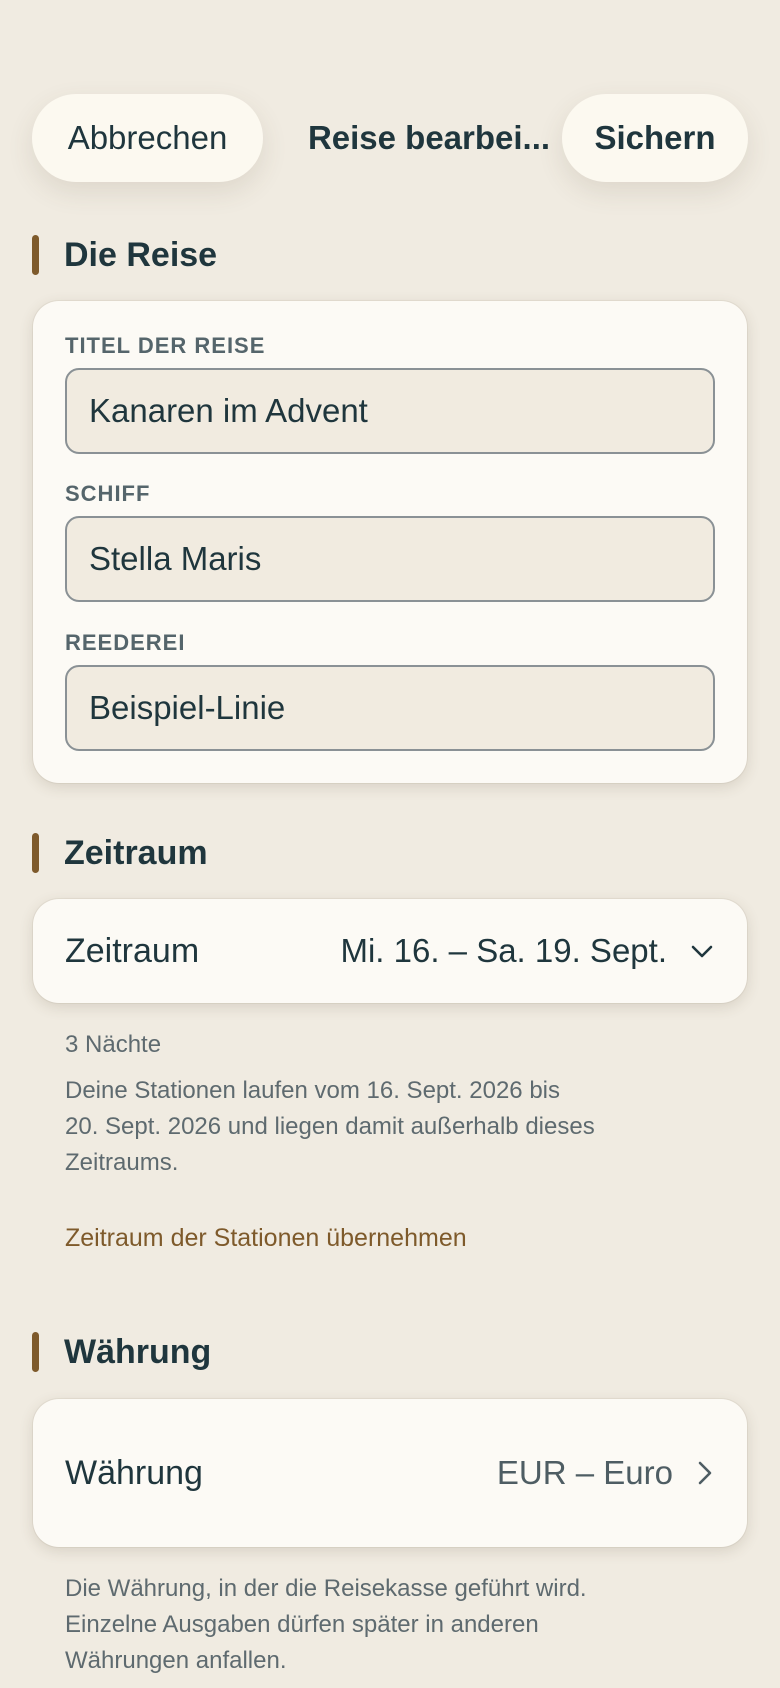  Describe the element at coordinates (390, 559) in the screenshot. I see `ship-field: Stella Maris` at that location.